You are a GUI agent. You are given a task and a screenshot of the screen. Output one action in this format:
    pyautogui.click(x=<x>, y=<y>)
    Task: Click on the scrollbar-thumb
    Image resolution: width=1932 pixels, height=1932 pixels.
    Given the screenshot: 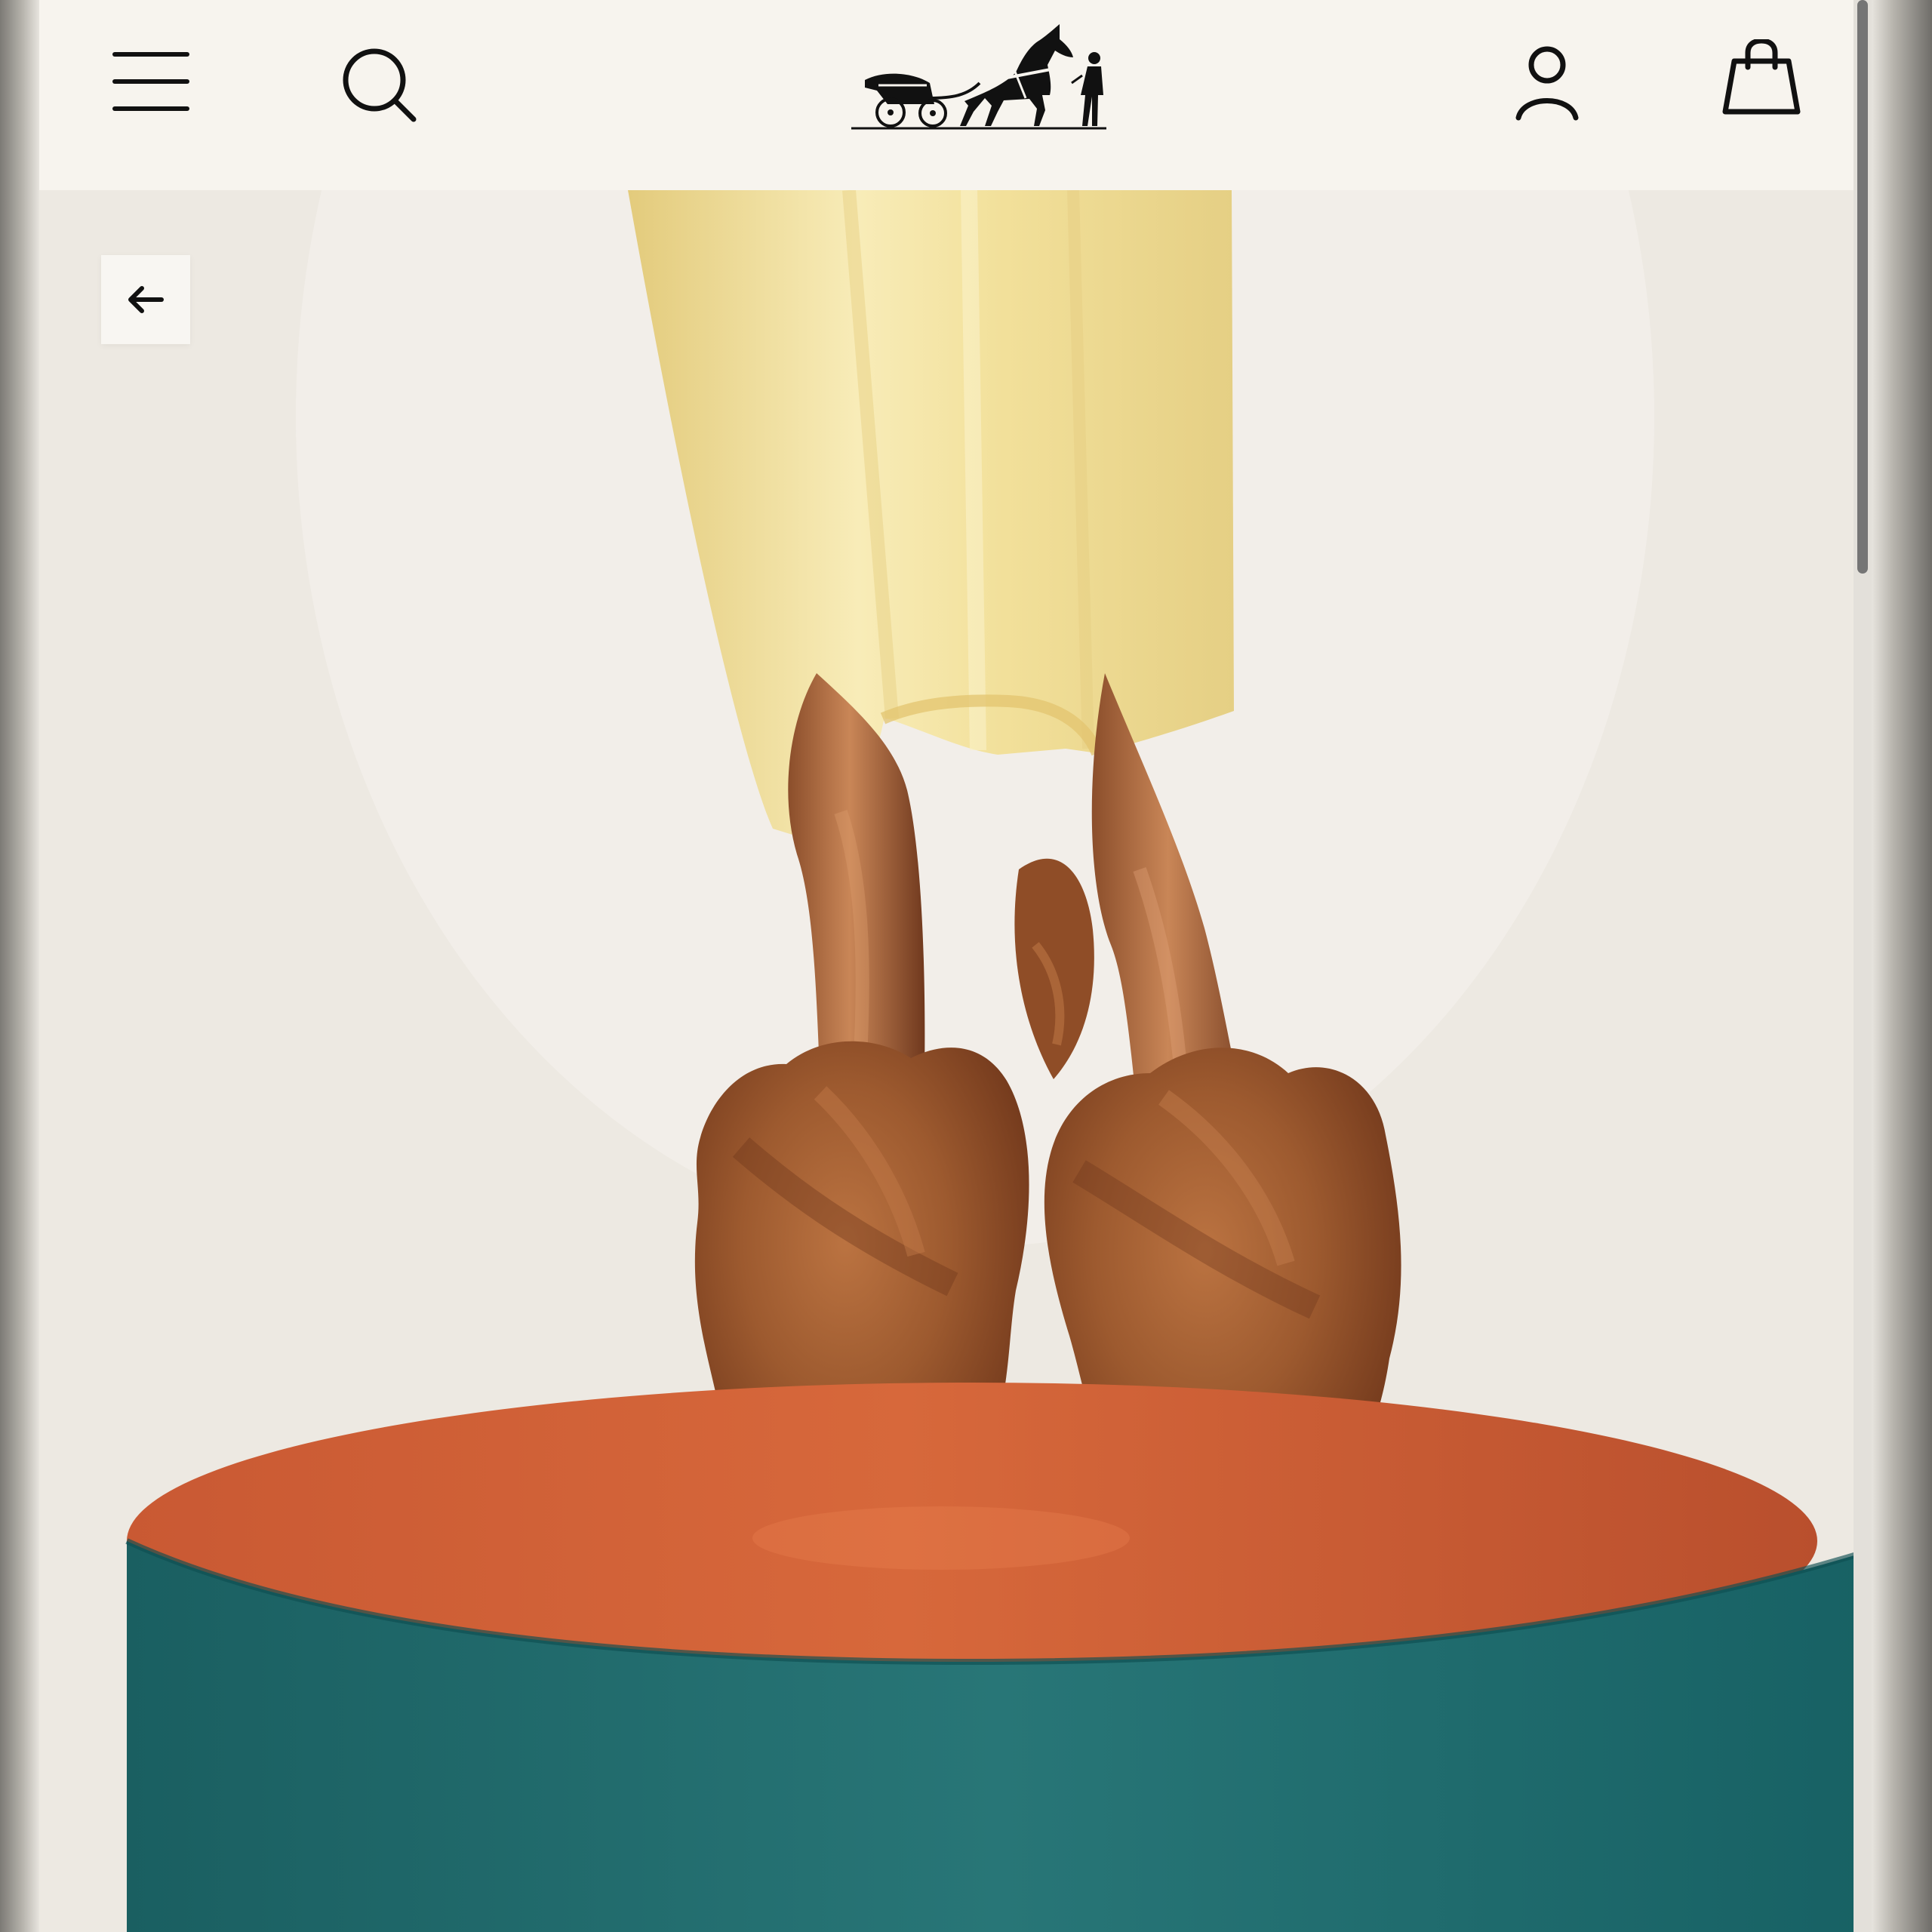 What is the action you would take?
    pyautogui.click(x=1862, y=287)
    